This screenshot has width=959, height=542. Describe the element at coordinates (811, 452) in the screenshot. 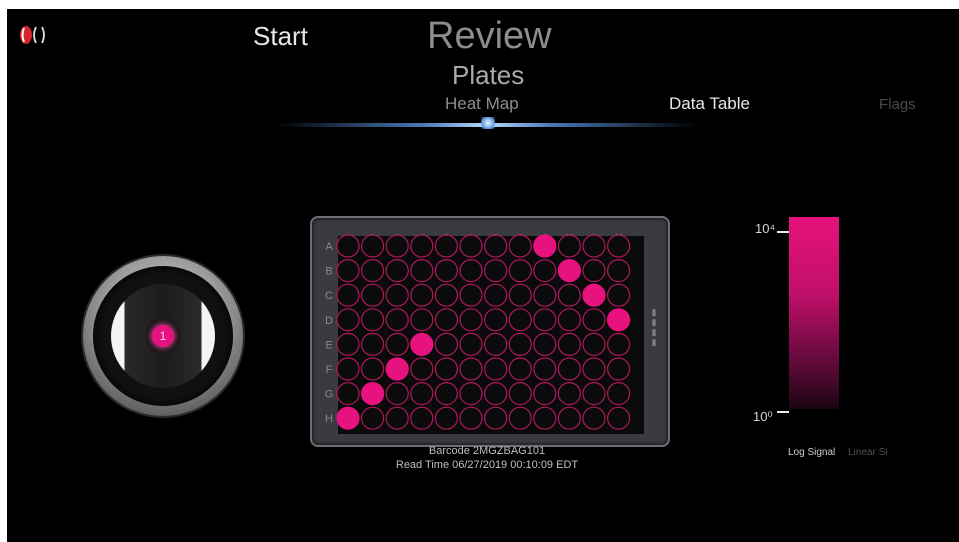

I see `log-signal-toggle: Log Signal` at that location.